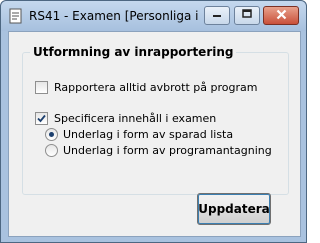 The height and width of the screenshot is (243, 320). I want to click on specify-checkbox-label: Specificera innehåll i examen, so click(135, 118).